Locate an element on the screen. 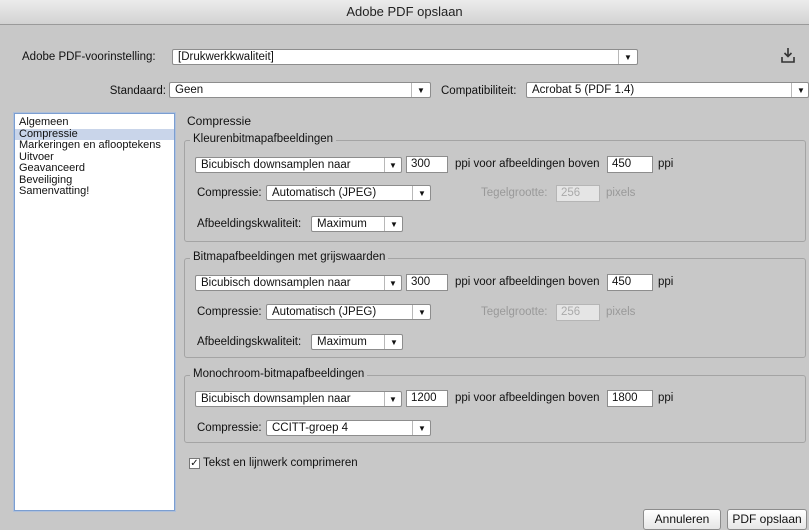 This screenshot has height=530, width=809. gray-quality-dropdown: Maximum ▼ is located at coordinates (357, 342).